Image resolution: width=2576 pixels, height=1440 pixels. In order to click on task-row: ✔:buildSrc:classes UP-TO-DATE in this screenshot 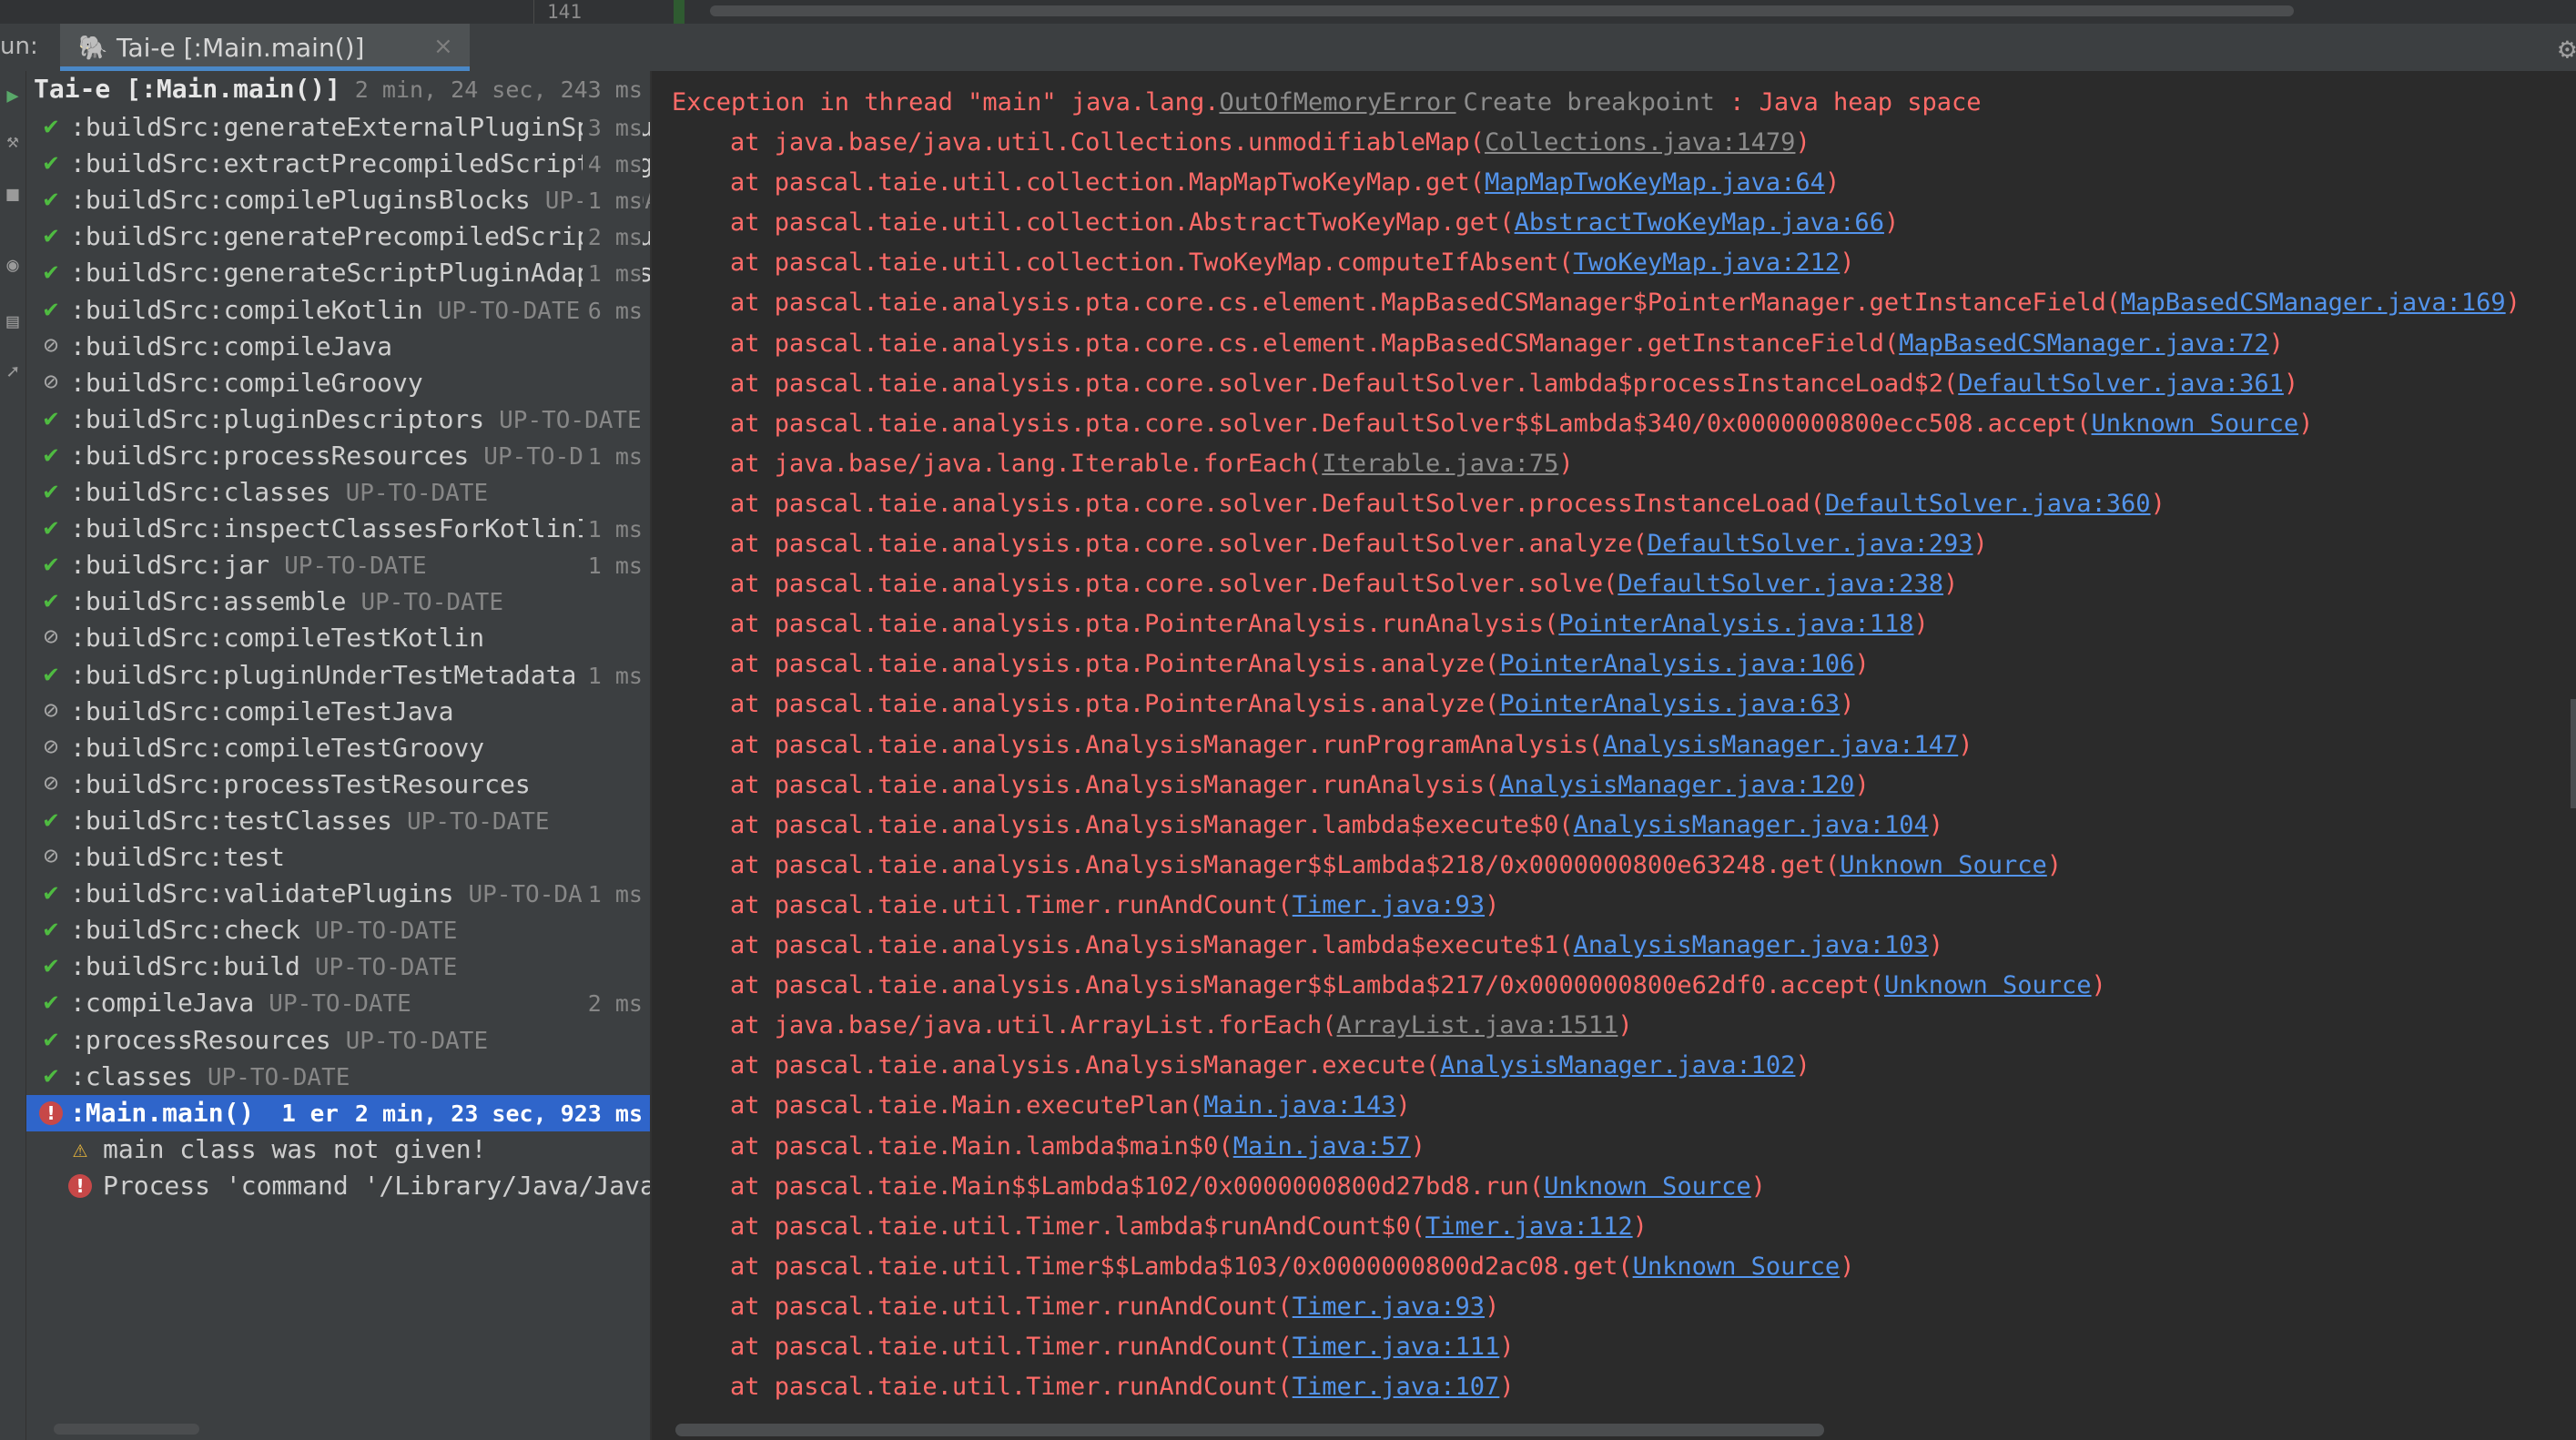, I will do `click(338, 493)`.